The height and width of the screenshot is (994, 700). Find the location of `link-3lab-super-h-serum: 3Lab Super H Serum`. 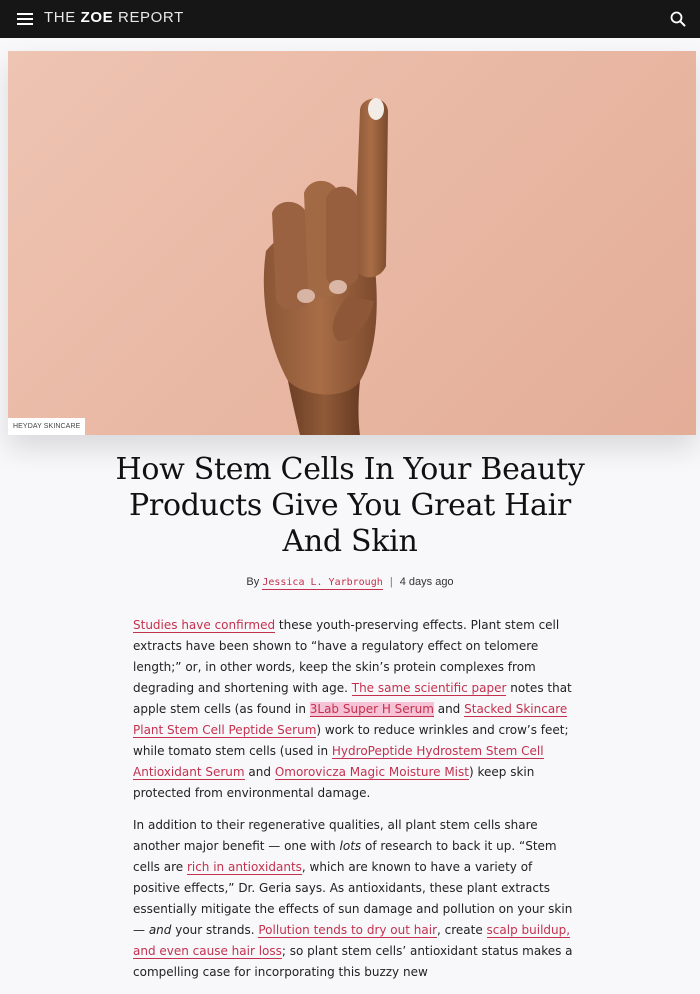

link-3lab-super-h-serum: 3Lab Super H Serum is located at coordinates (371, 709).